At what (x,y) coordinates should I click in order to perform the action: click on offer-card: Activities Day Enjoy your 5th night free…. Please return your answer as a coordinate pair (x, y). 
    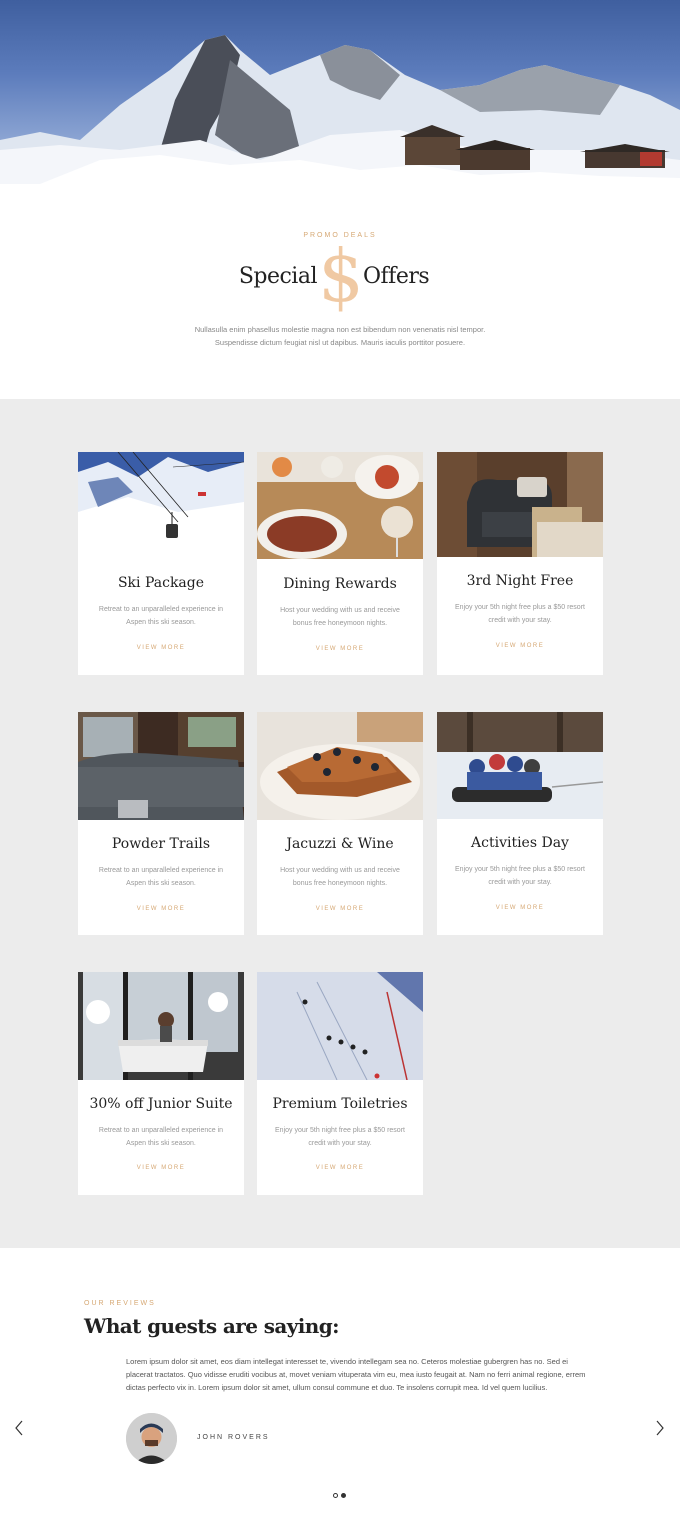
    Looking at the image, I should click on (520, 823).